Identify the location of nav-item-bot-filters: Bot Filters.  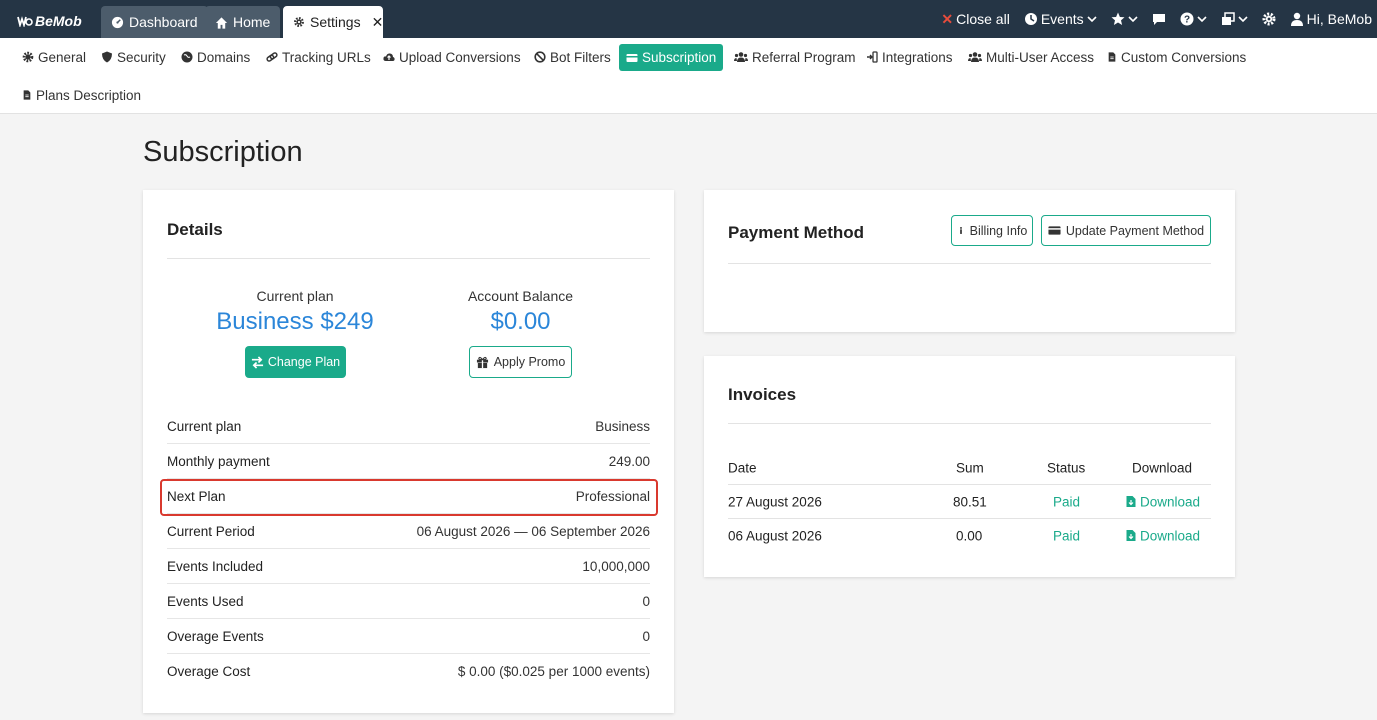
(572, 57).